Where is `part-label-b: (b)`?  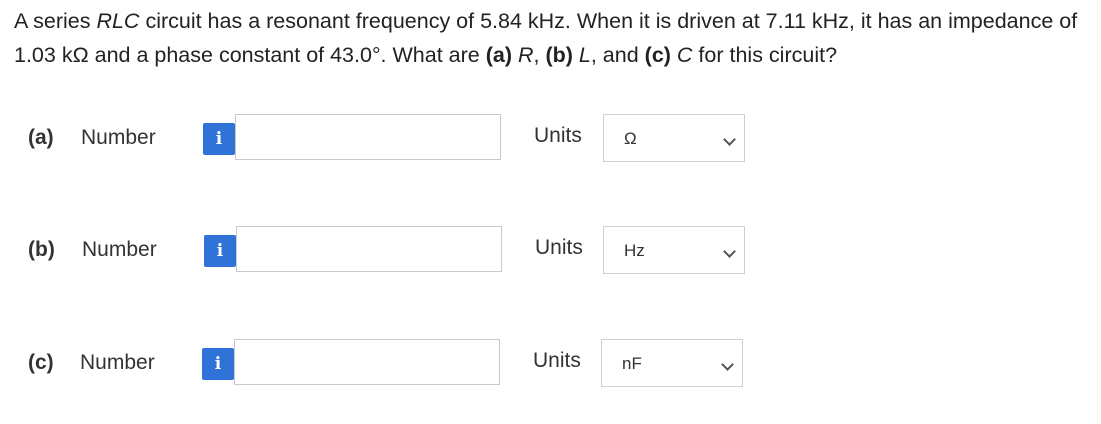
part-label-b: (b) is located at coordinates (41, 249).